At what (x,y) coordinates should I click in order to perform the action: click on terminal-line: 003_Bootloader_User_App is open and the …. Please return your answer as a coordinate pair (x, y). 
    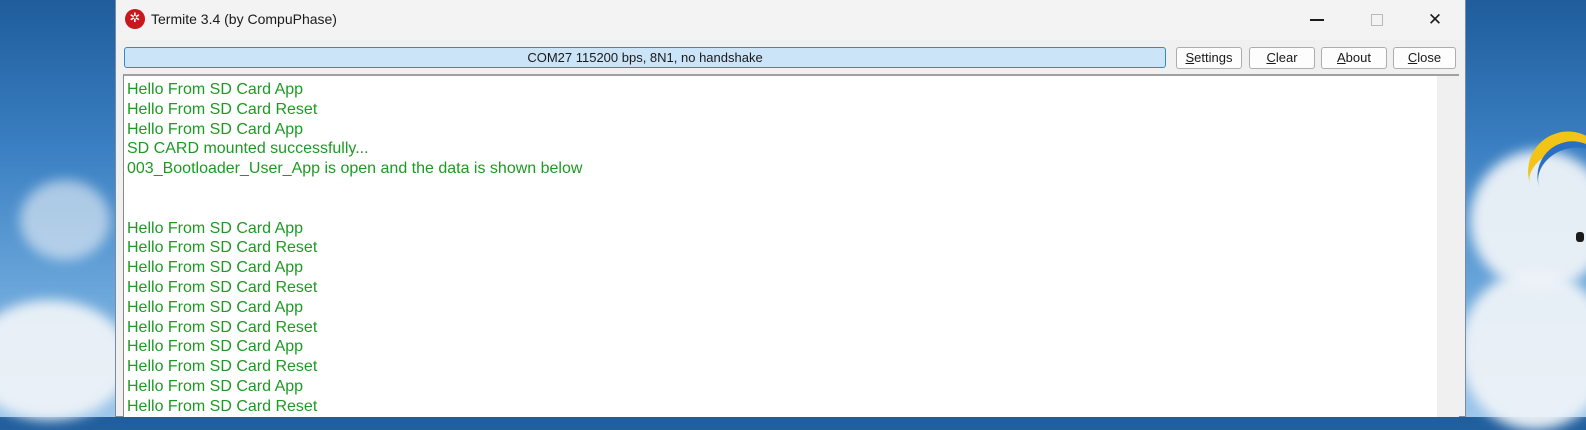
    Looking at the image, I should click on (355, 169).